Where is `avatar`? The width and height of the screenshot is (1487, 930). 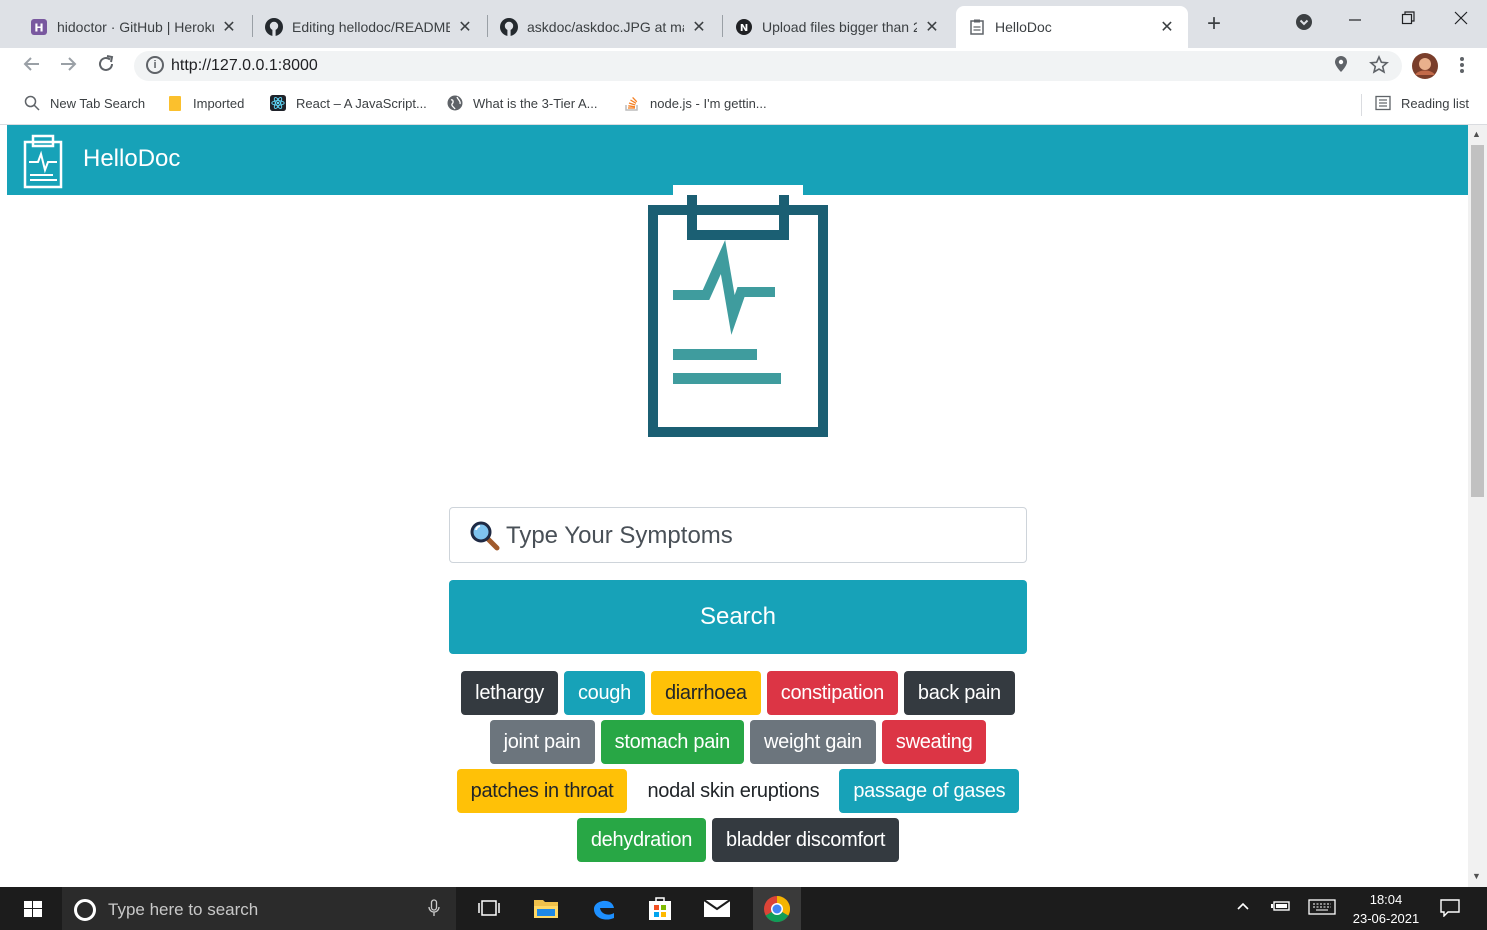 avatar is located at coordinates (1425, 68).